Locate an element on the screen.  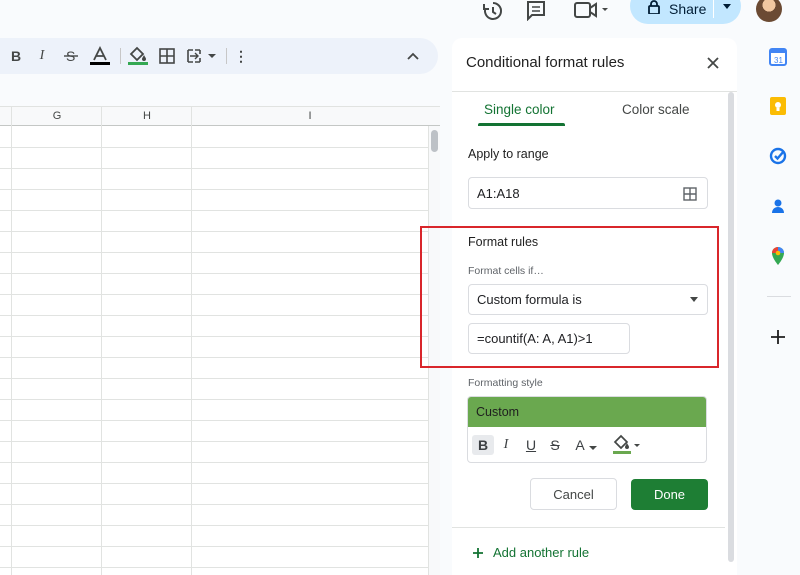
column-headers: G H I is located at coordinates (220, 116).